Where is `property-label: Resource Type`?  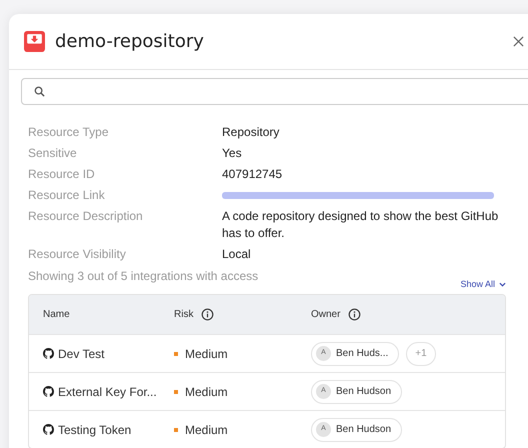 property-label: Resource Type is located at coordinates (69, 132).